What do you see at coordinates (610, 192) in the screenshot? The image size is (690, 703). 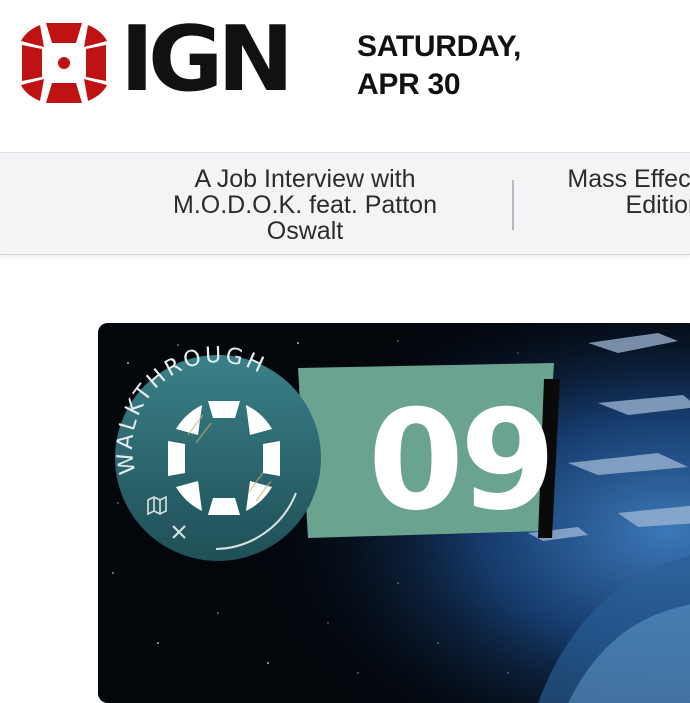 I see `ticker-item-mass-effect: Mass Effect Legendary Edition - X S` at bounding box center [610, 192].